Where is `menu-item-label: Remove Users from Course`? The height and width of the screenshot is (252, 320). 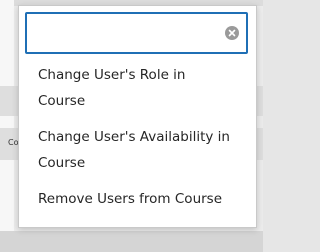
menu-item-label: Remove Users from Course is located at coordinates (130, 199).